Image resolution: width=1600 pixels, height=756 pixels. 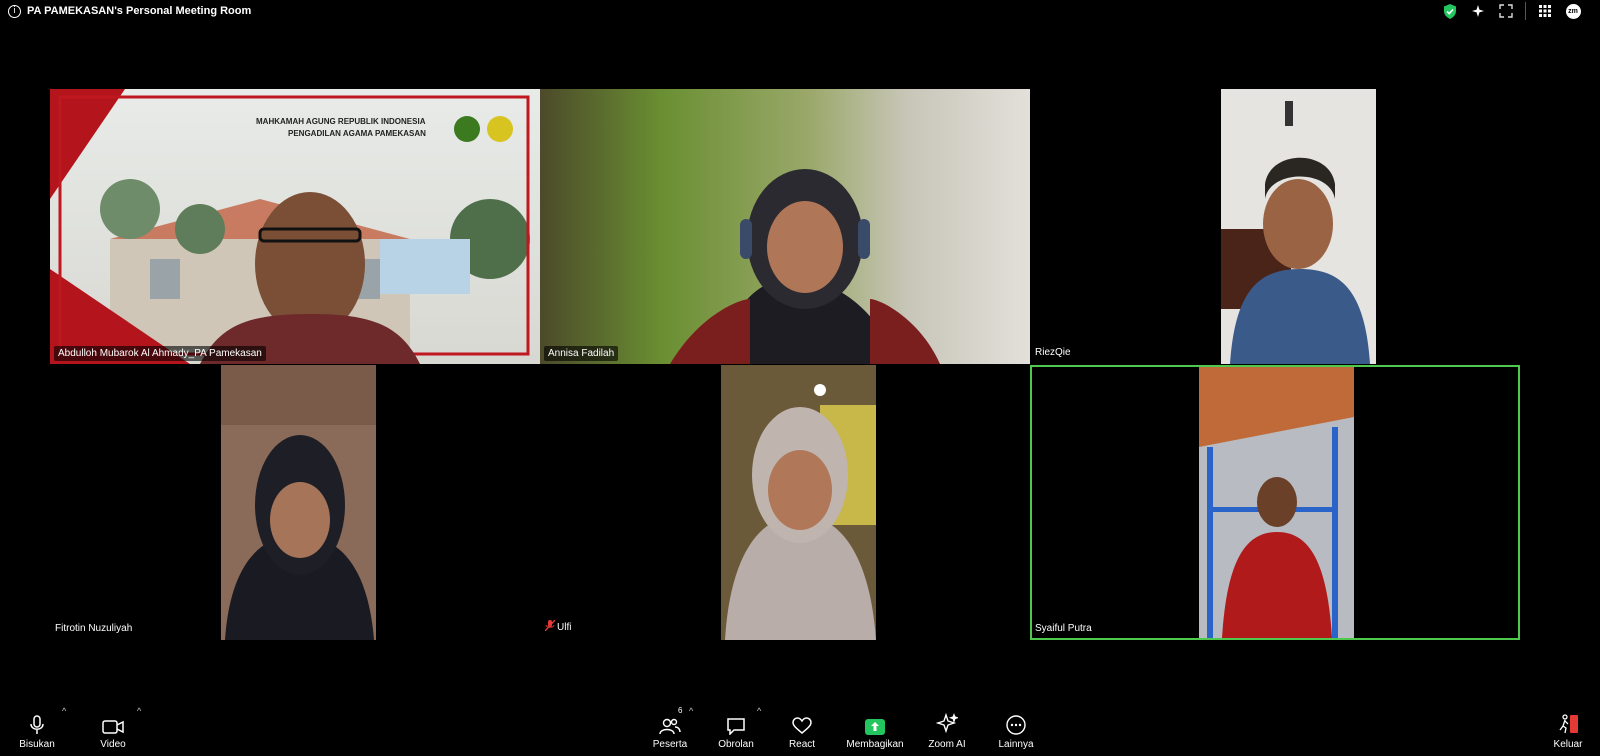 I want to click on leave-label: Keluar, so click(x=1568, y=744).